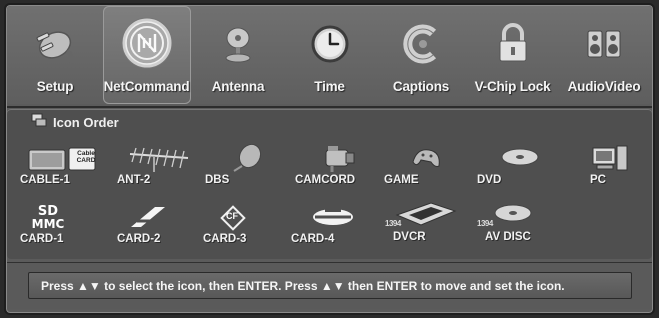 Image resolution: width=659 pixels, height=318 pixels. Describe the element at coordinates (147, 43) in the screenshot. I see `netcommand-logo-icon` at that location.